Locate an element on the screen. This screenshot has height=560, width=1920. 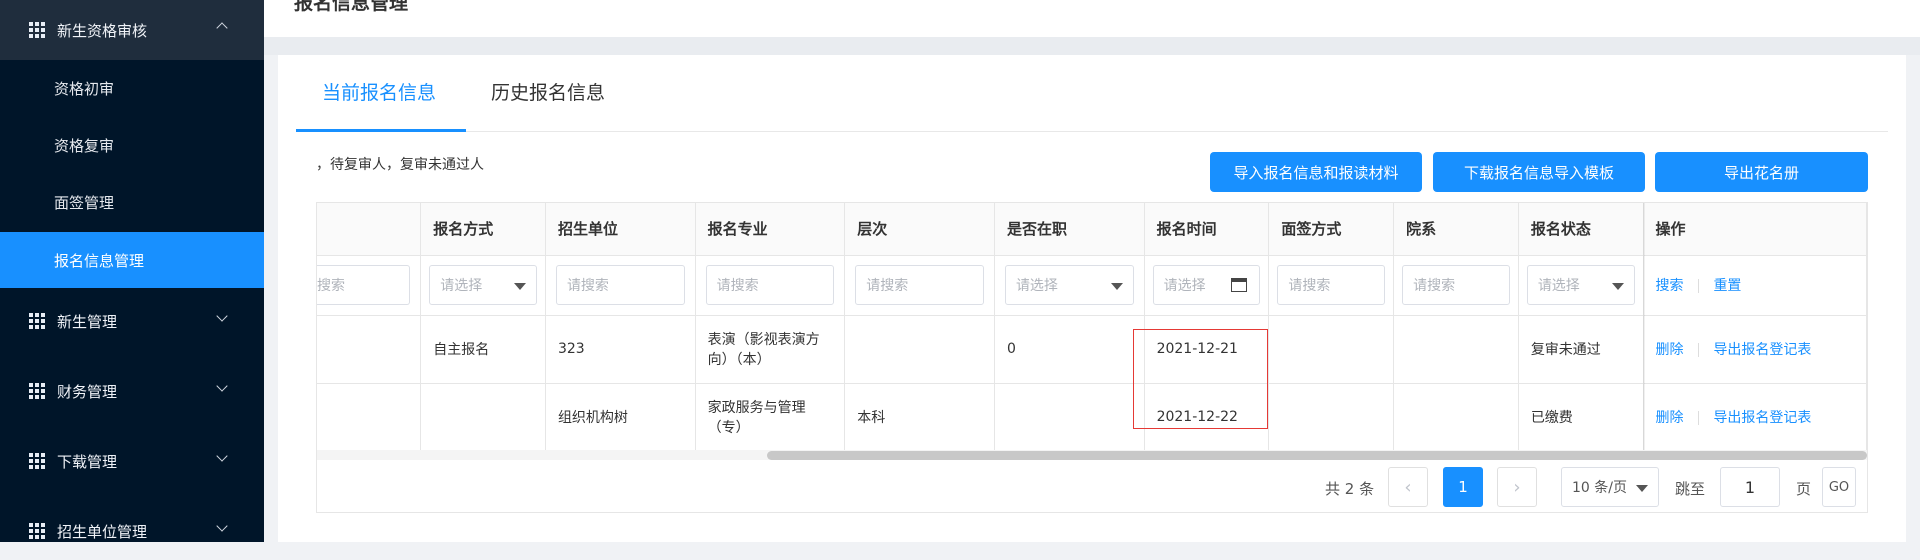
major-search-input: 请搜索 is located at coordinates (770, 285).